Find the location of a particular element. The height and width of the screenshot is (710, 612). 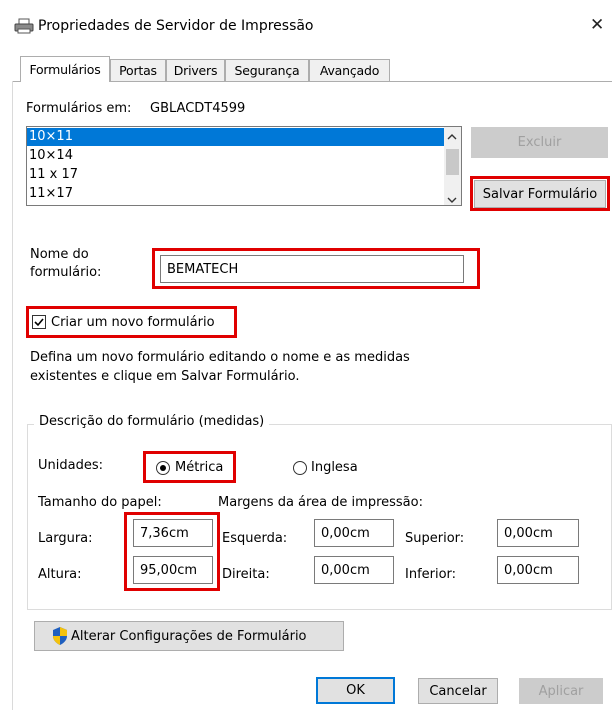

left-margin-input: 0,00cm is located at coordinates (354, 533).